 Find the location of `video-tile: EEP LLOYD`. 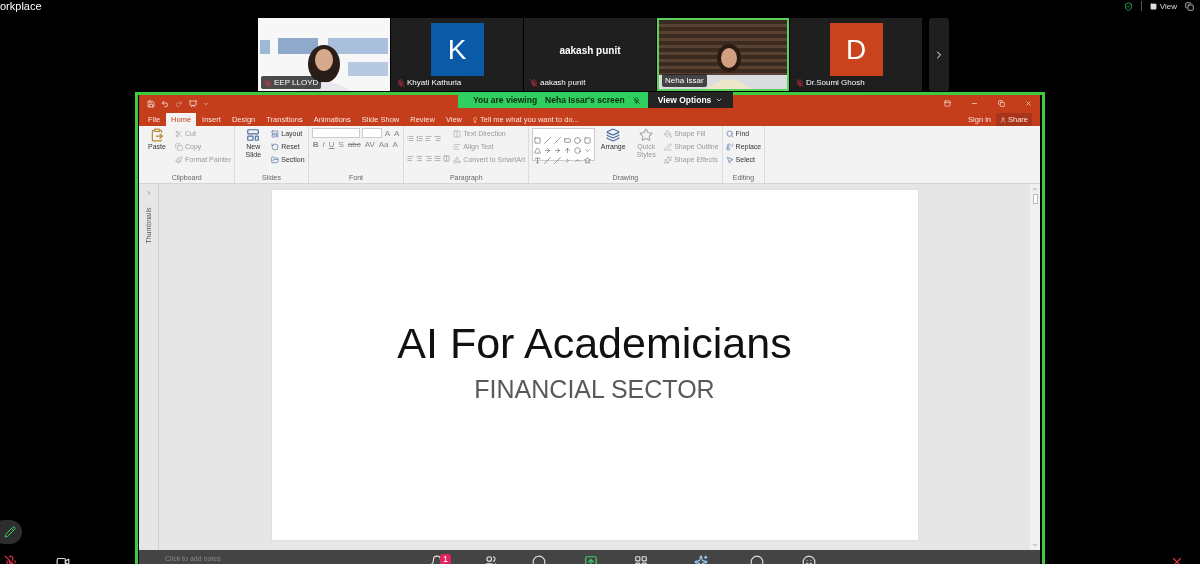

video-tile: EEP LLOYD is located at coordinates (324, 54).